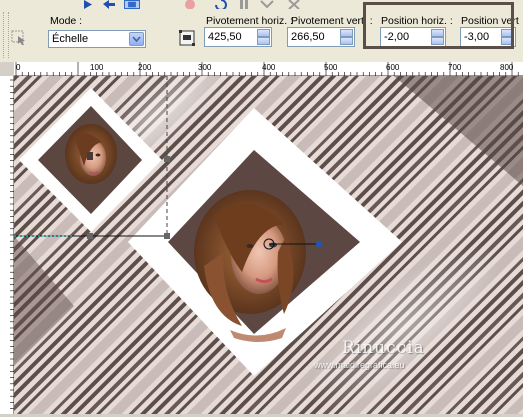 Image resolution: width=523 pixels, height=417 pixels. Describe the element at coordinates (190, 4) in the screenshot. I see `cancel-icon` at that location.